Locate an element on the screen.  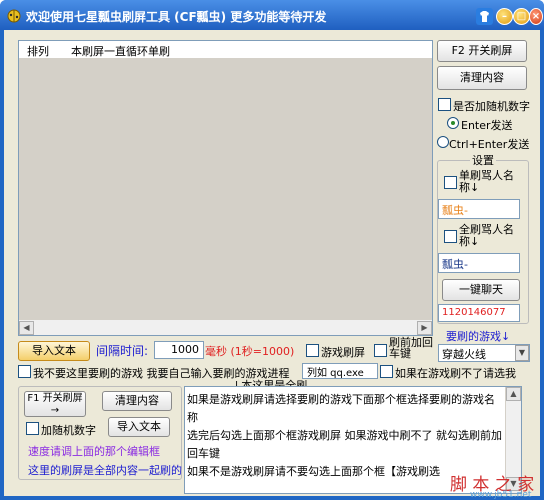
game-refresh-label: 游戏刷屏 is located at coordinates (343, 352).